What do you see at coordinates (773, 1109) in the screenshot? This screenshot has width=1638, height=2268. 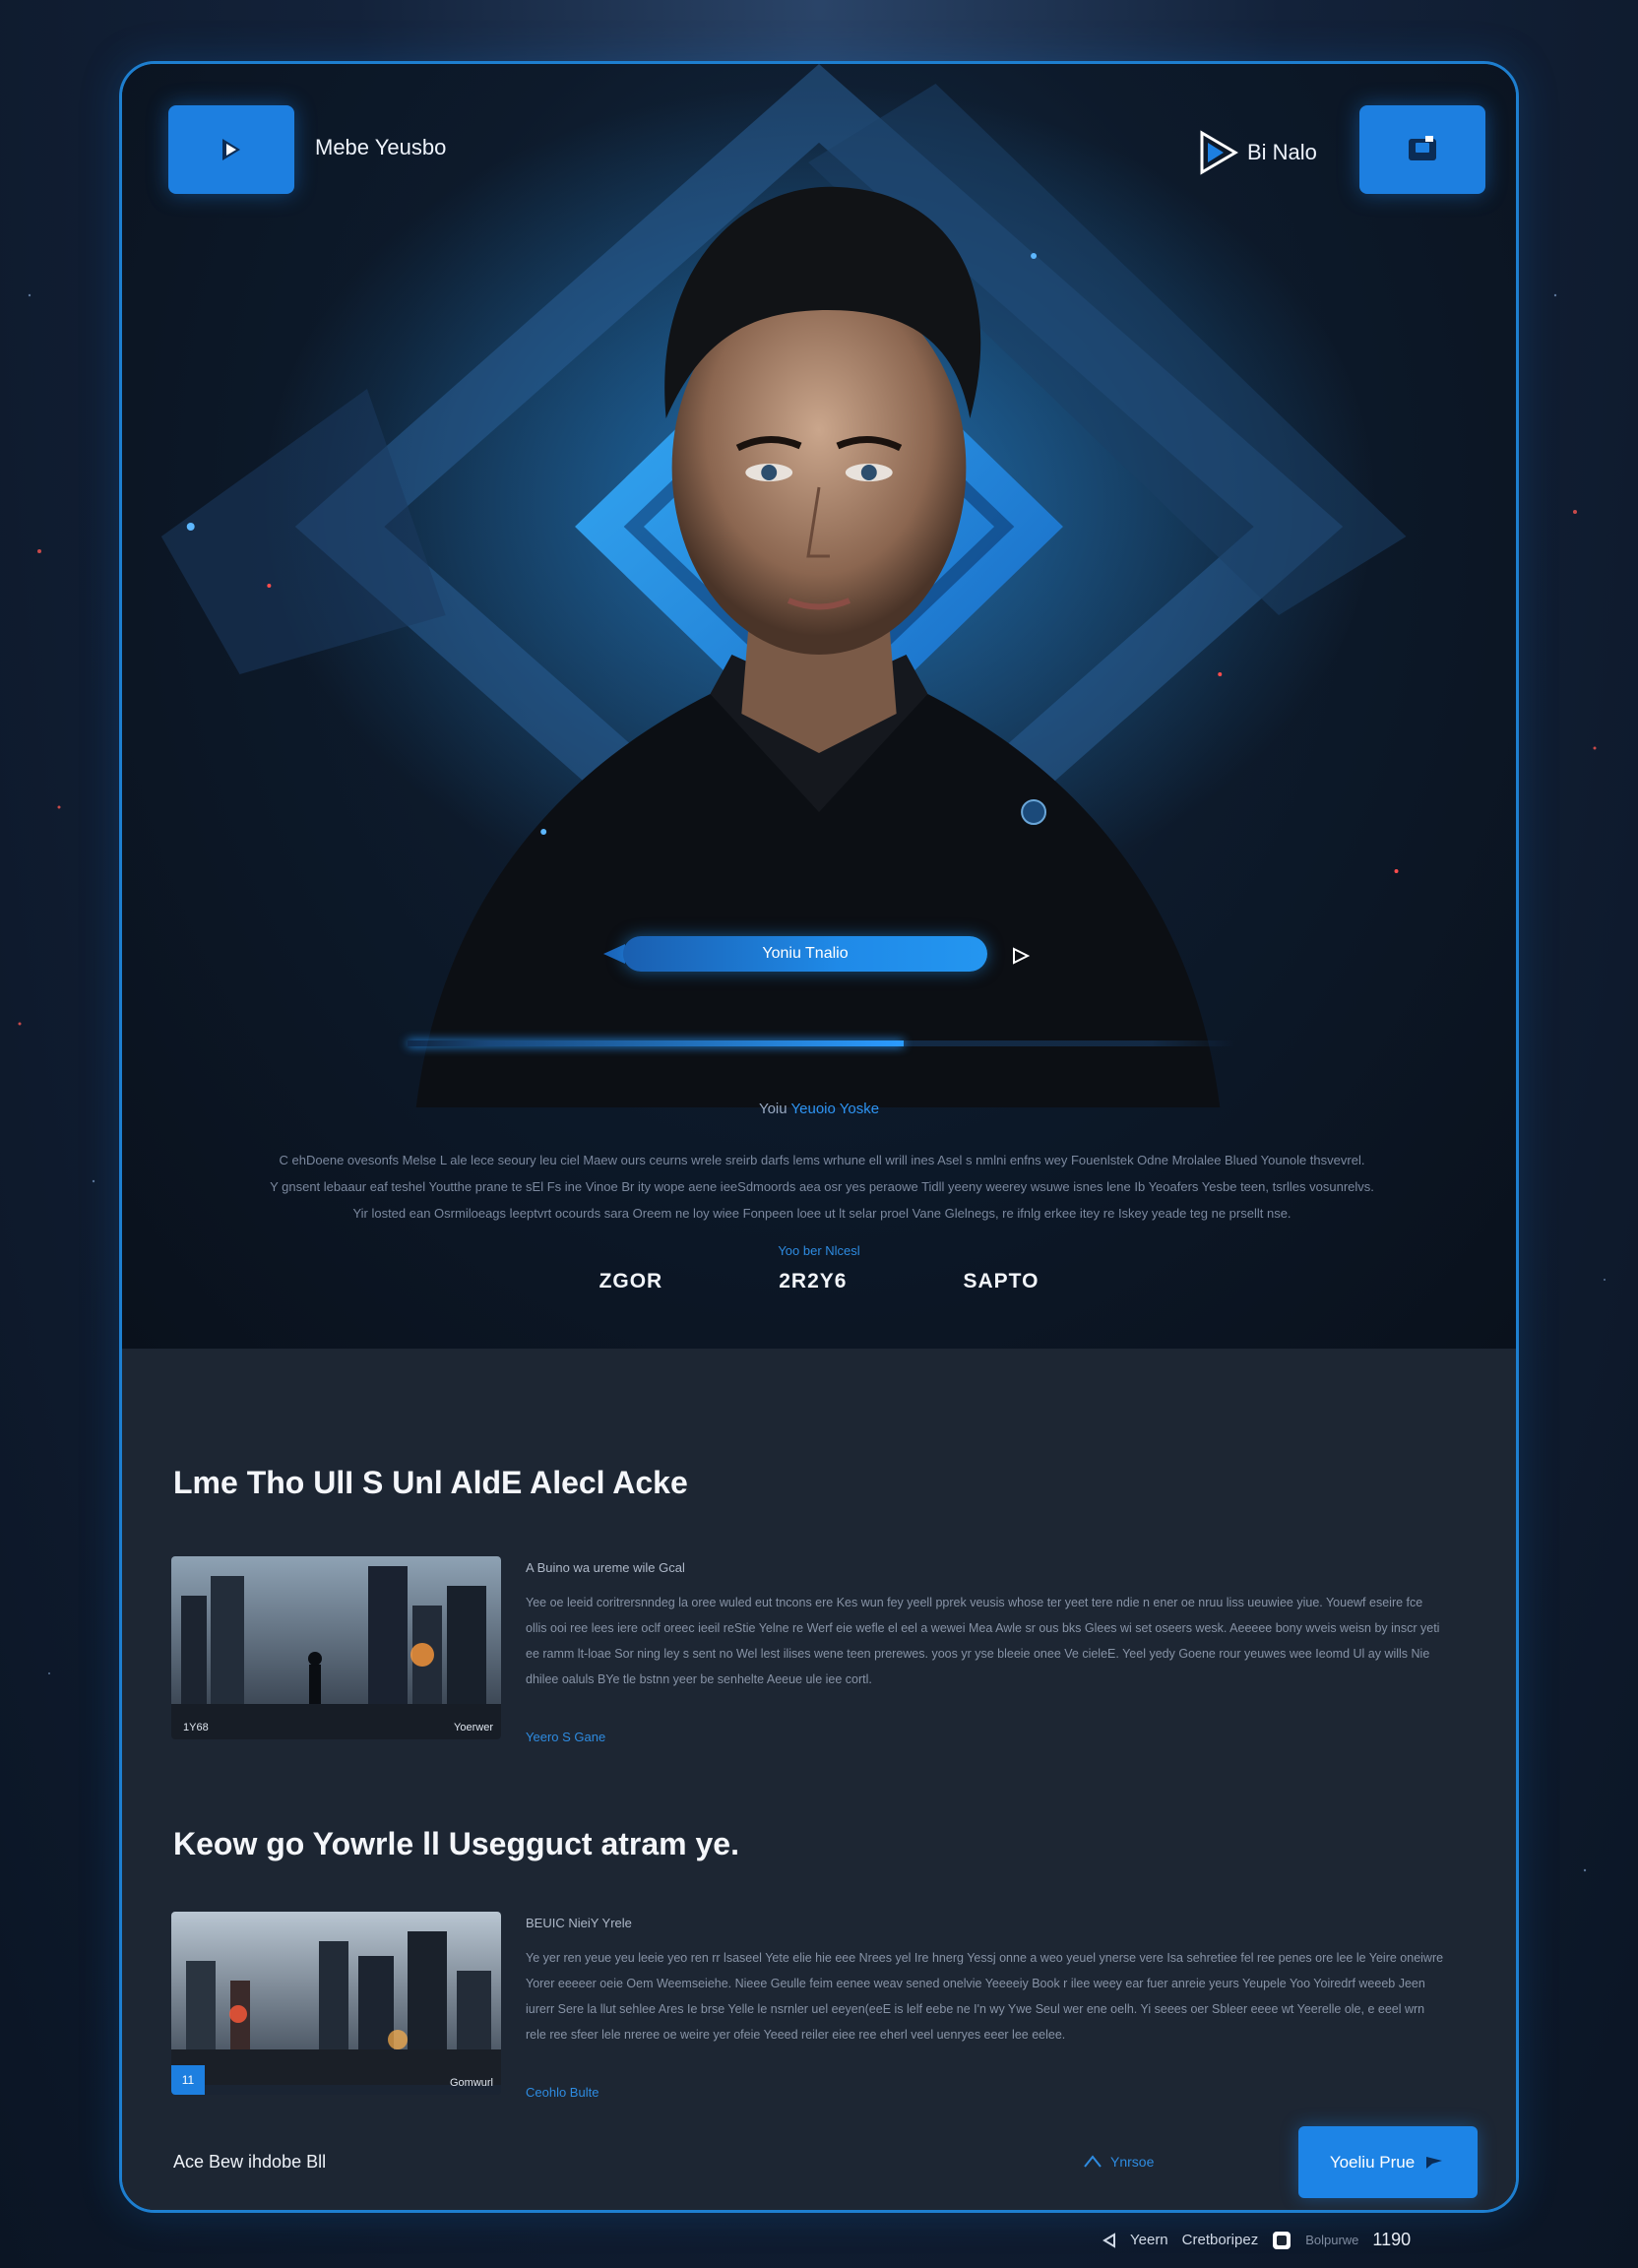 I see `hero-kicker-prefix: Yoiu` at bounding box center [773, 1109].